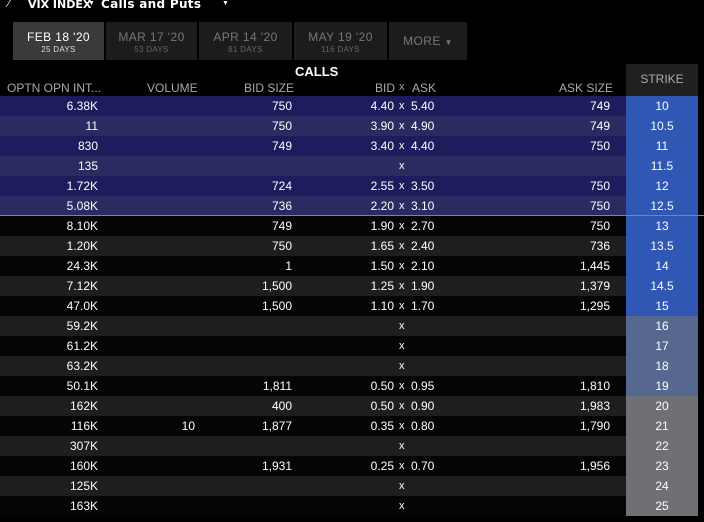 Image resolution: width=704 pixels, height=522 pixels. Describe the element at coordinates (382, 246) in the screenshot. I see `cell-bid: 1.65` at that location.